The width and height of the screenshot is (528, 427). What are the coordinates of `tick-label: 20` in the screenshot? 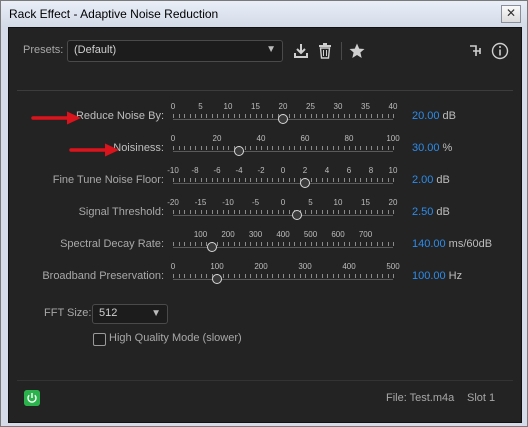 It's located at (393, 202).